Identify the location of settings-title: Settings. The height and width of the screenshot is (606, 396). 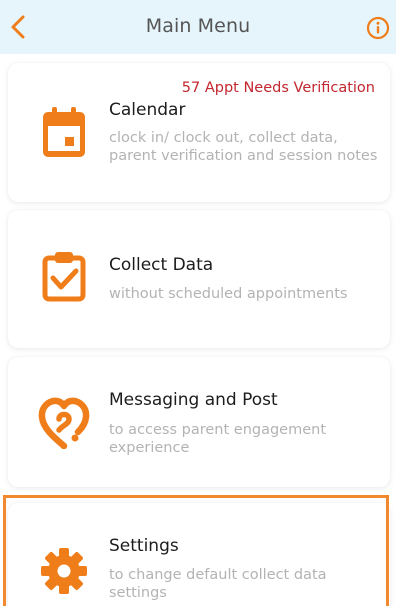
(144, 546).